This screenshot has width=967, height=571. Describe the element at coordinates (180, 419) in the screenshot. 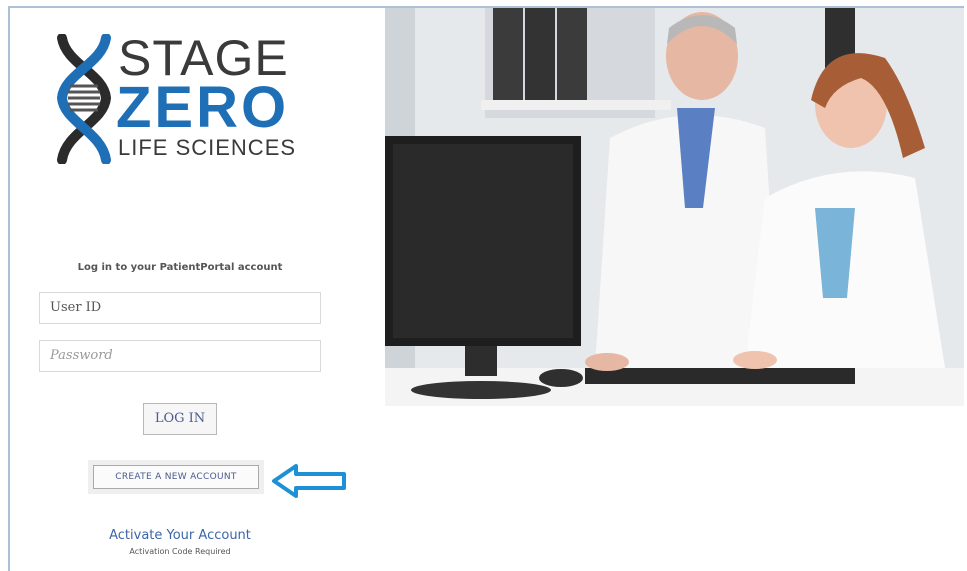

I see `login-button: LOG IN` at that location.